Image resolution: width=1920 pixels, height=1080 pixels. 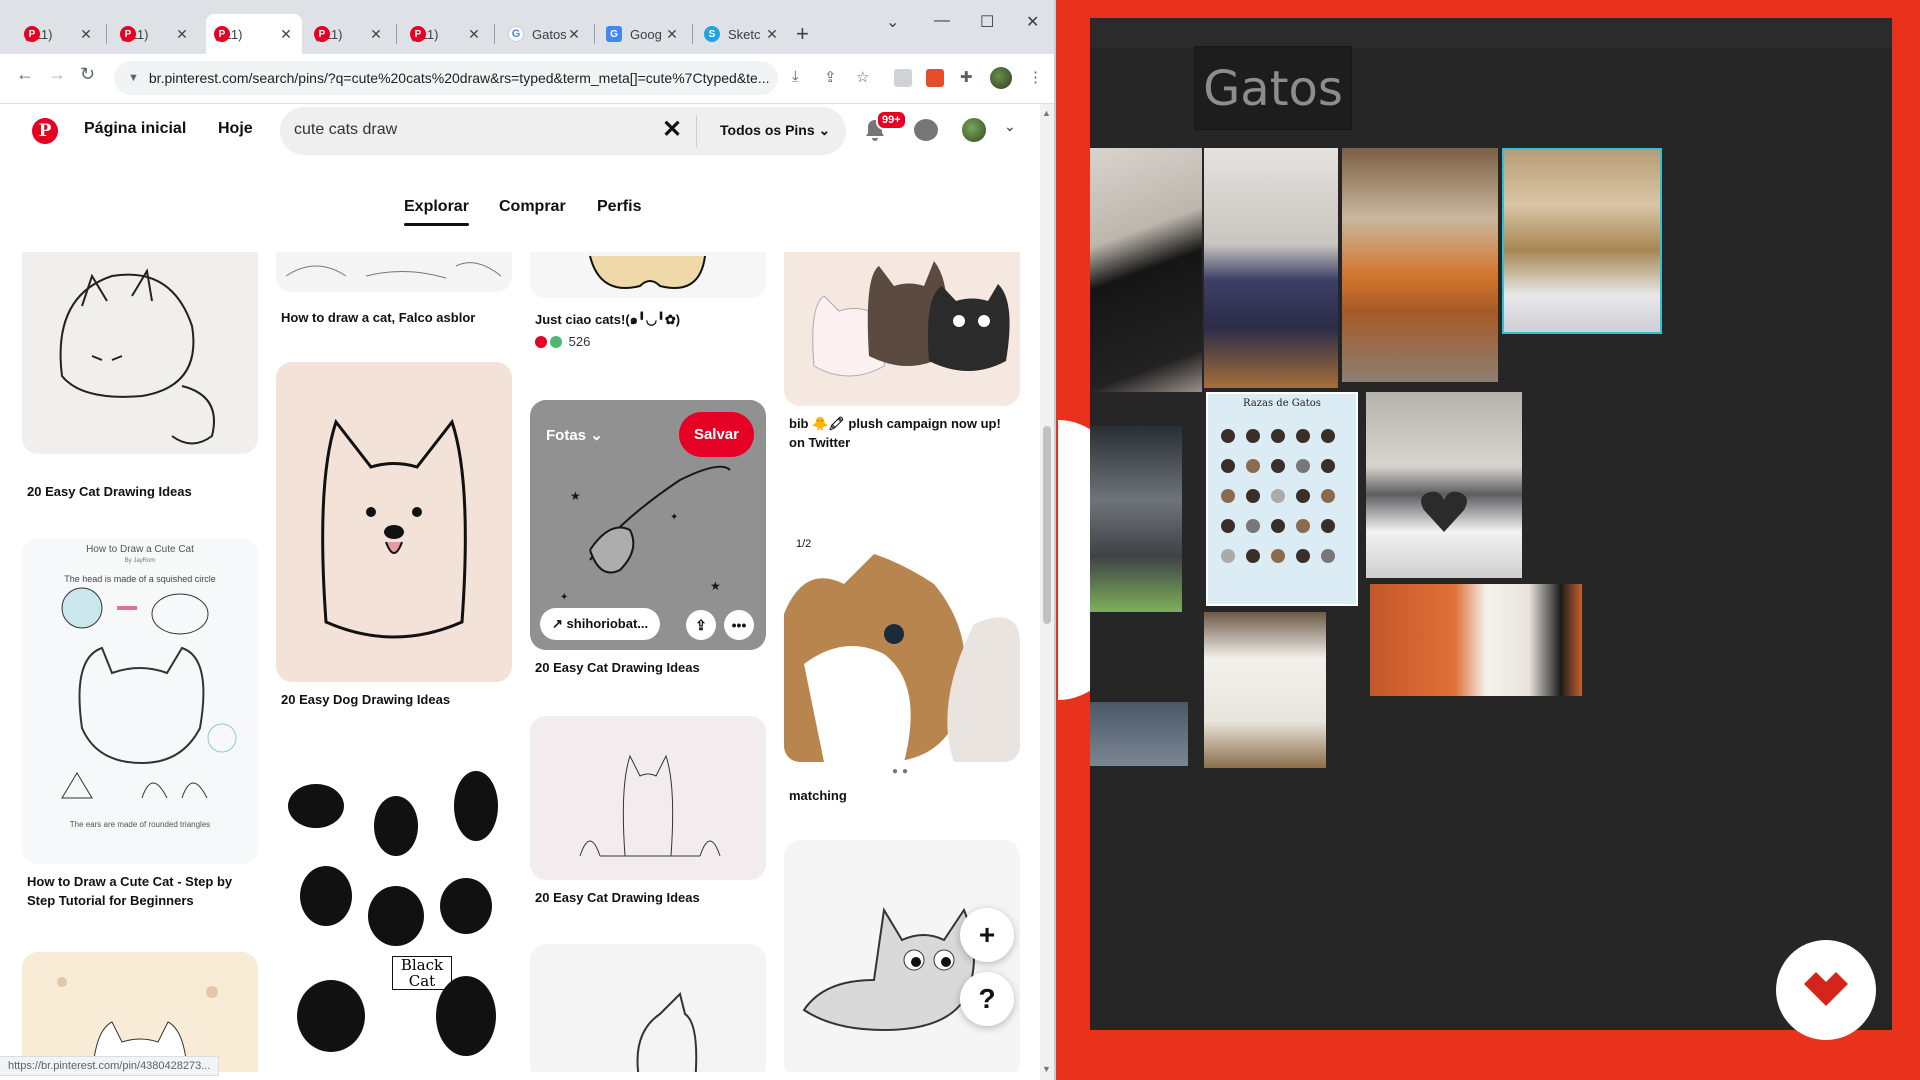 I want to click on costumed-cat-photo, so click(x=1271, y=268).